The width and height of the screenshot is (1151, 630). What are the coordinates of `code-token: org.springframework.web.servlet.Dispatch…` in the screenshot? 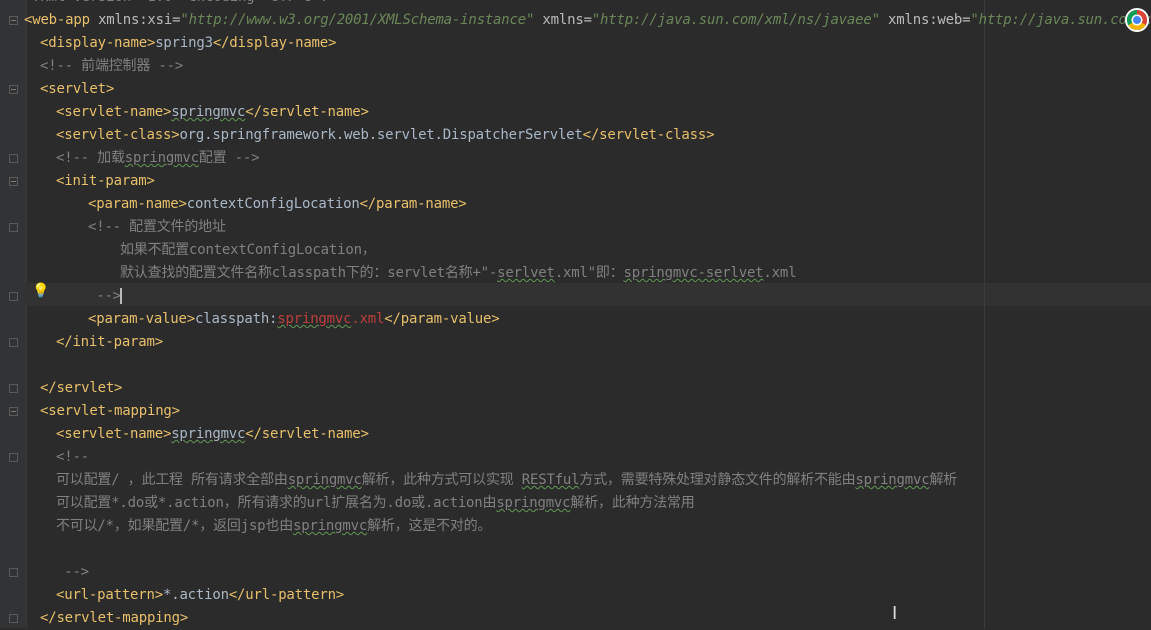 It's located at (381, 135).